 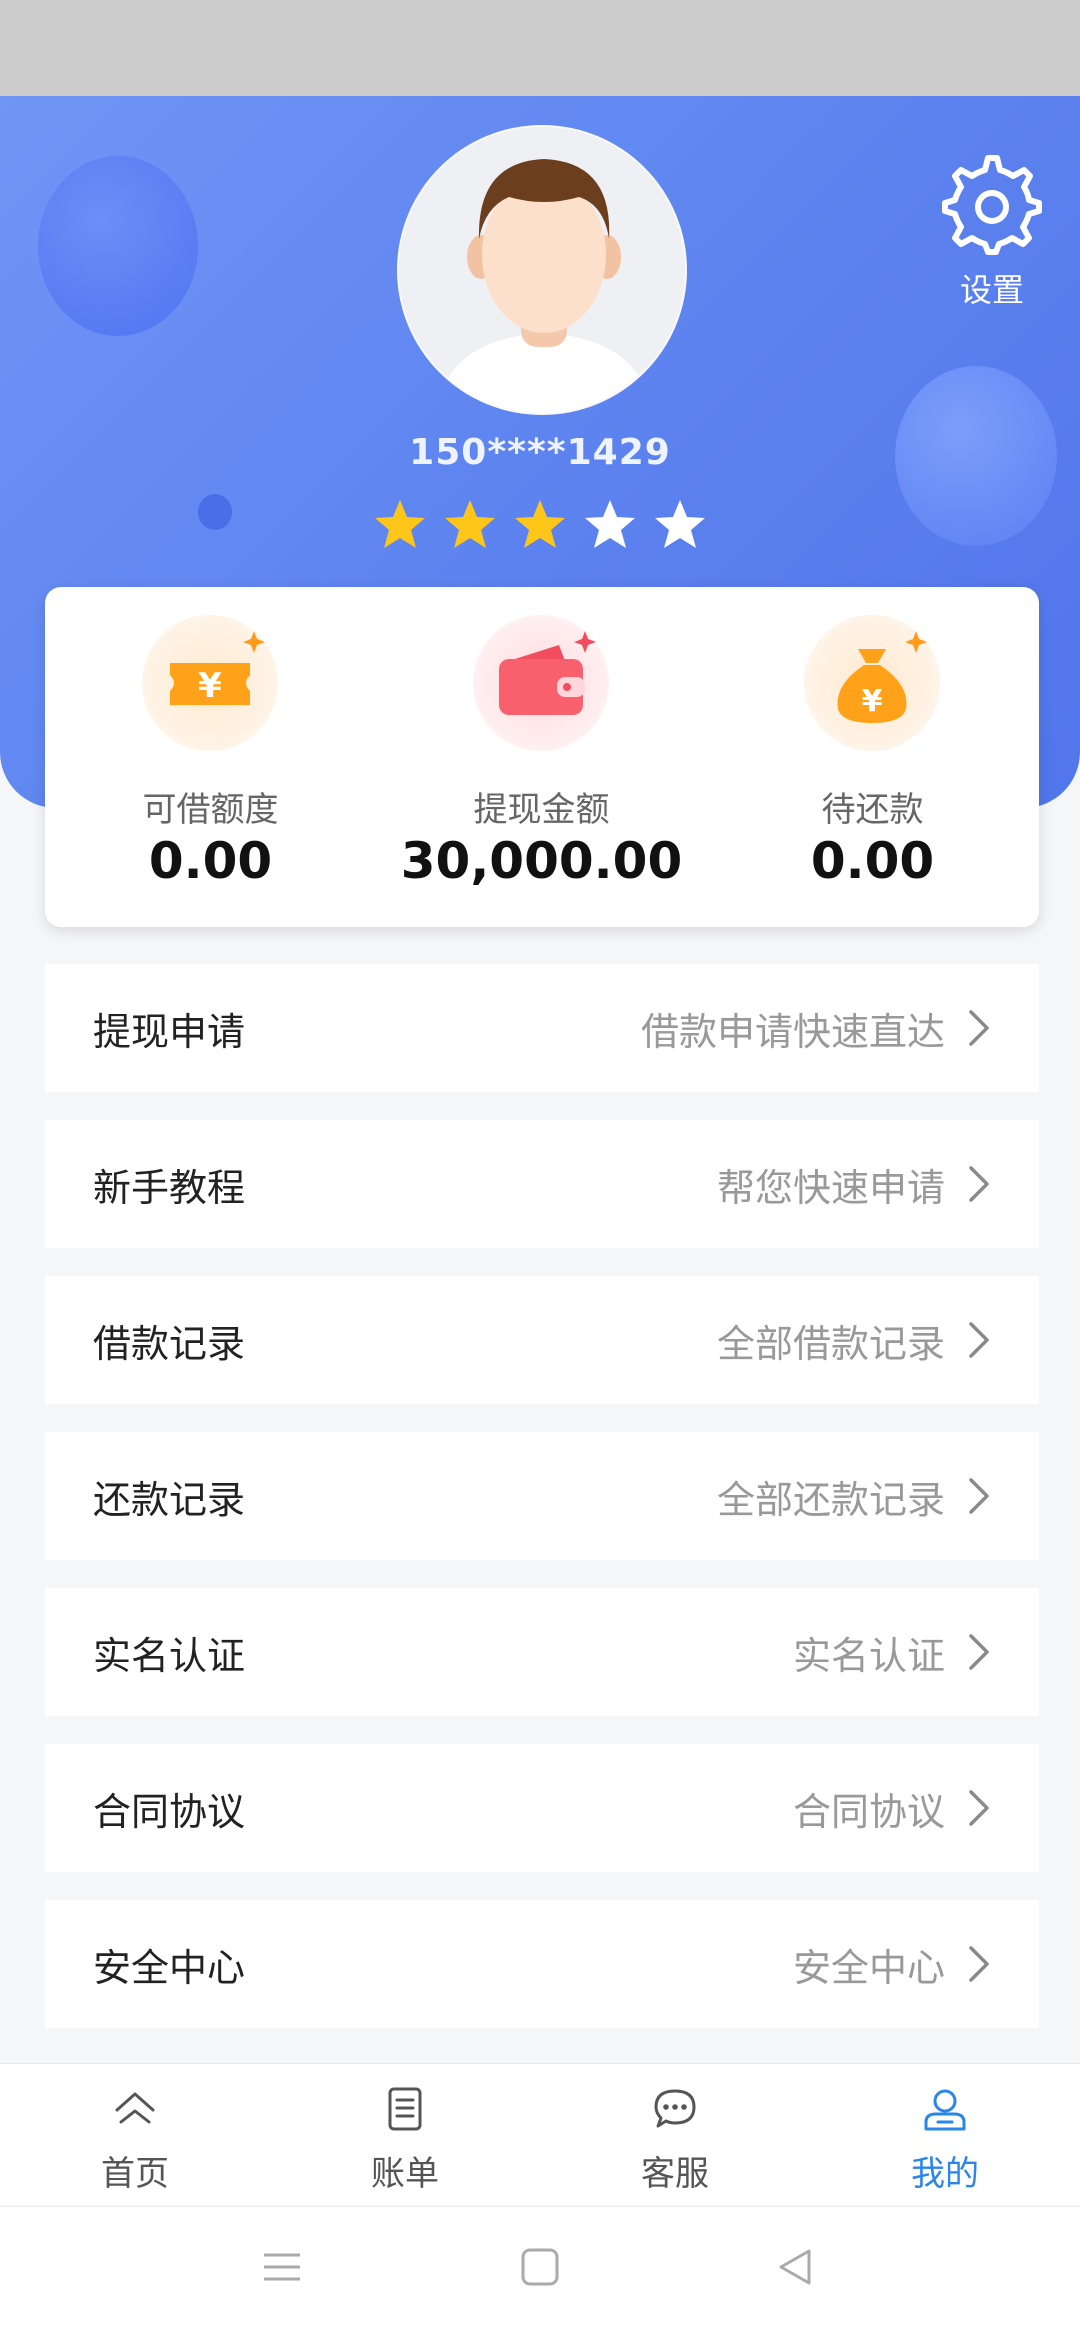 What do you see at coordinates (945, 2110) in the screenshot?
I see `user-icon` at bounding box center [945, 2110].